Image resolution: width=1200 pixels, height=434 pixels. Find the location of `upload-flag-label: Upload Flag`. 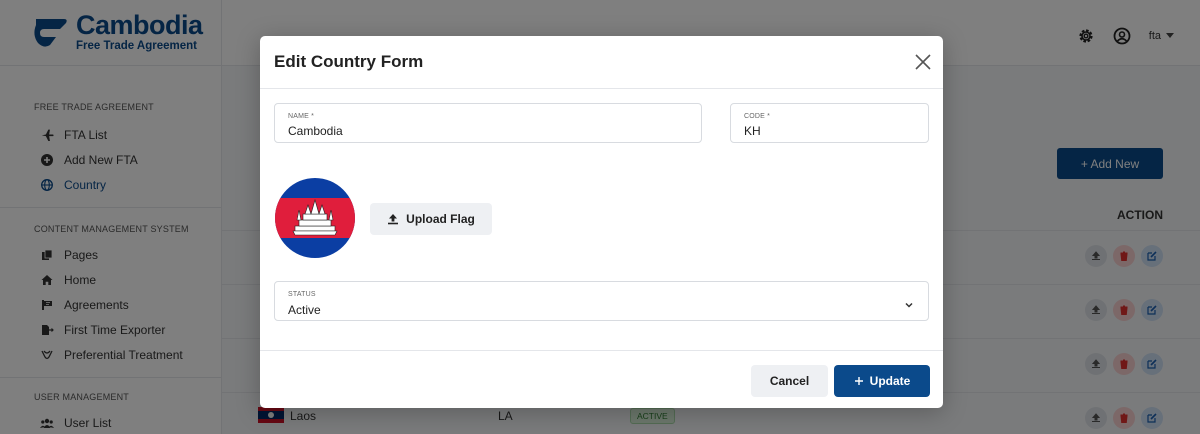

upload-flag-label: Upload Flag is located at coordinates (440, 219).